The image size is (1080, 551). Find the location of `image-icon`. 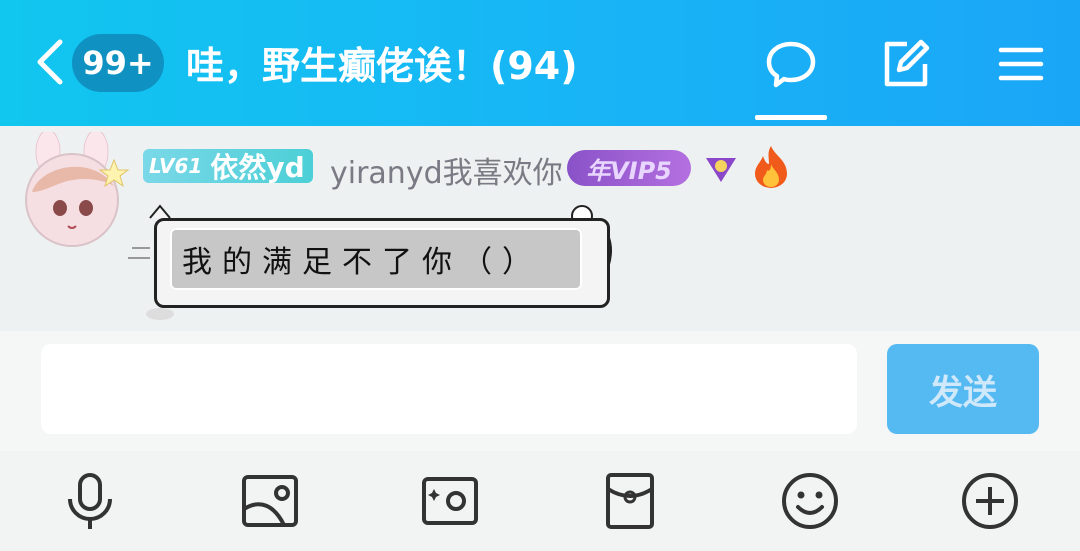

image-icon is located at coordinates (270, 501).